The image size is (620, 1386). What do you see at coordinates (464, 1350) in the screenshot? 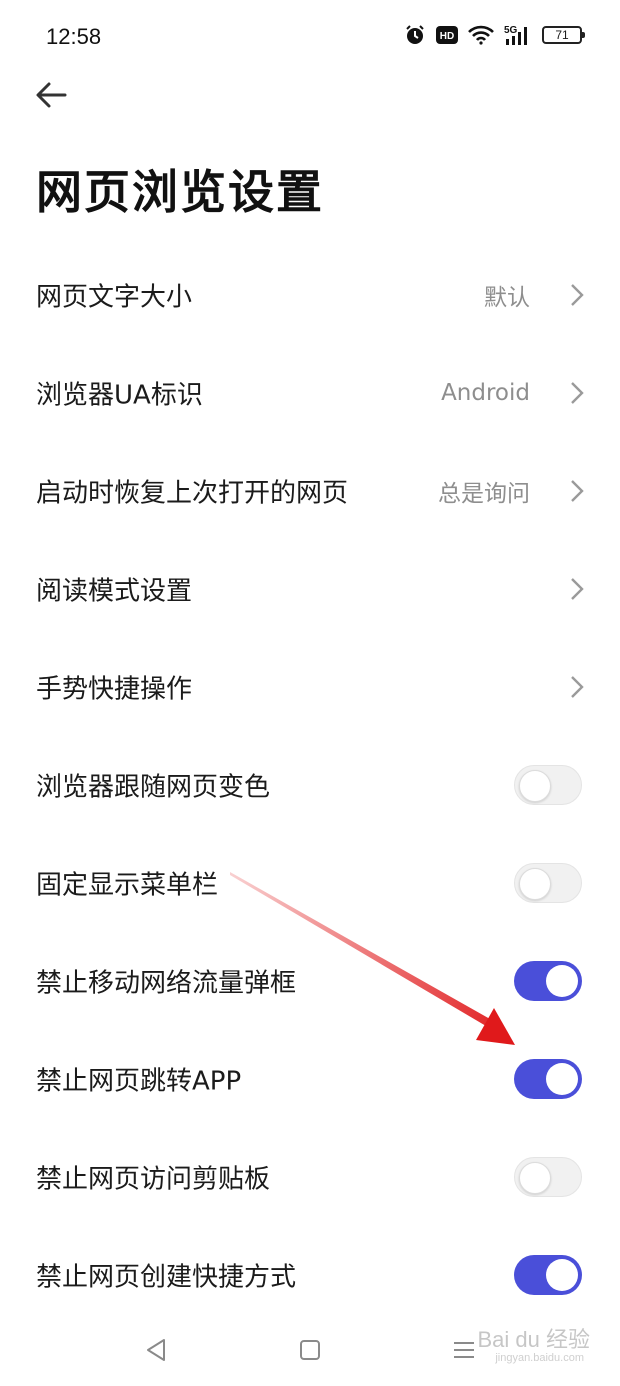
I see `menu-lines-icon` at bounding box center [464, 1350].